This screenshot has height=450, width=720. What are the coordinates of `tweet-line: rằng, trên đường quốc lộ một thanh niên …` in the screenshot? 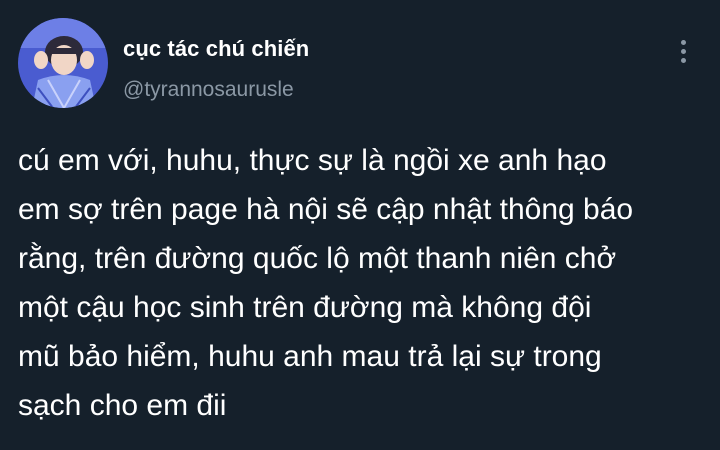 It's located at (317, 258).